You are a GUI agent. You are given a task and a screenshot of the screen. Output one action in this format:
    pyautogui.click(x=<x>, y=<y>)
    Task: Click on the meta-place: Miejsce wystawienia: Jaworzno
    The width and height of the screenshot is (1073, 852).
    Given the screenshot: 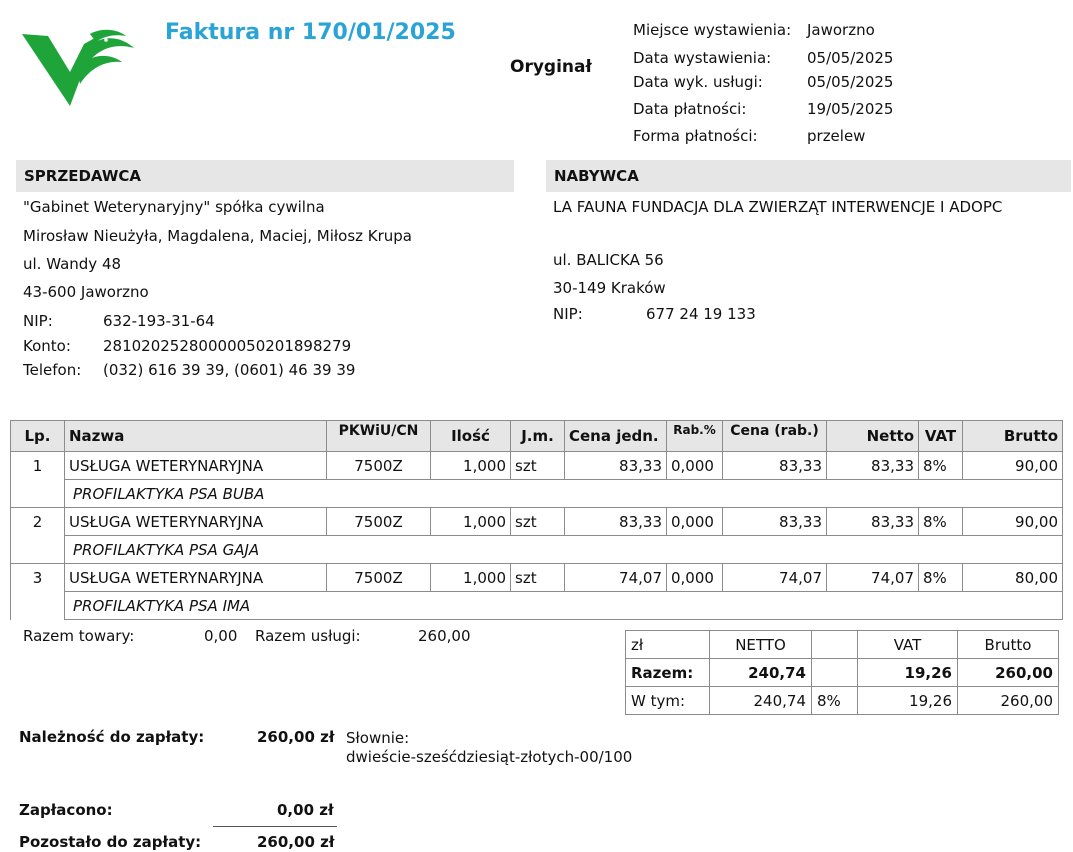 What is the action you would take?
    pyautogui.click(x=783, y=32)
    